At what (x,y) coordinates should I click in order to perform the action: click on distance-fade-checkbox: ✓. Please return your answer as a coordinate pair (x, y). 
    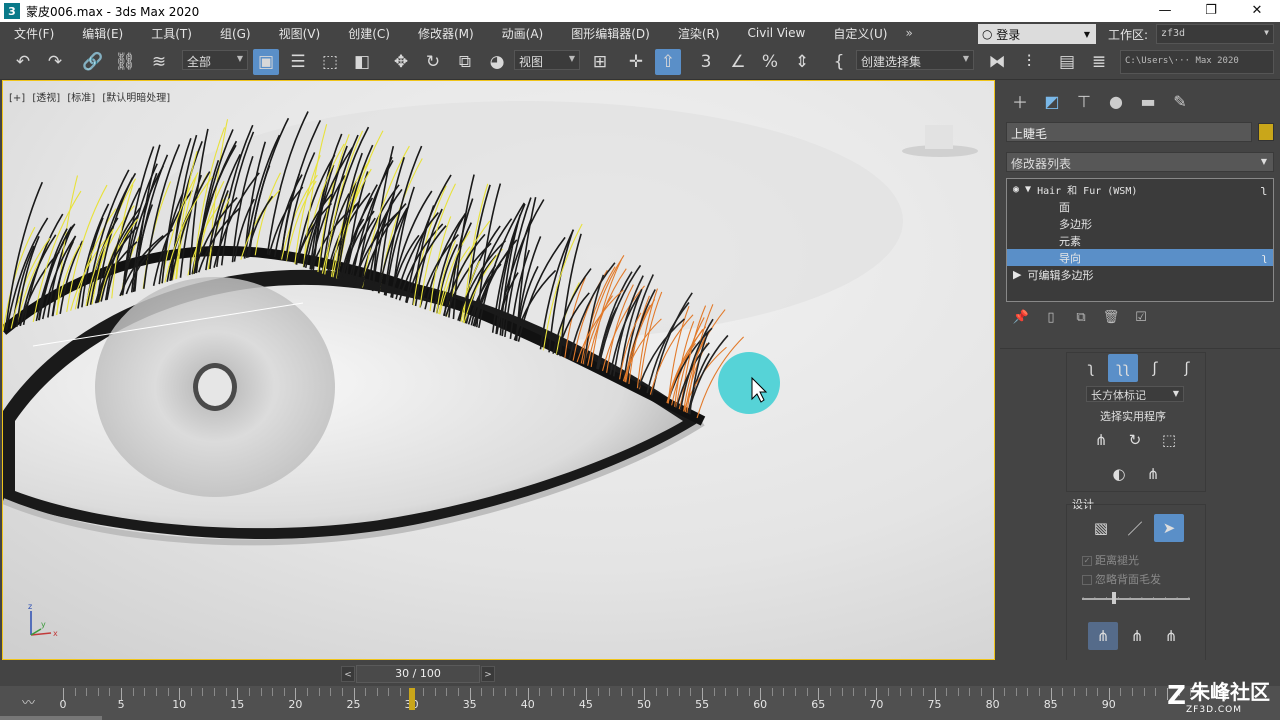
    Looking at the image, I should click on (1087, 561).